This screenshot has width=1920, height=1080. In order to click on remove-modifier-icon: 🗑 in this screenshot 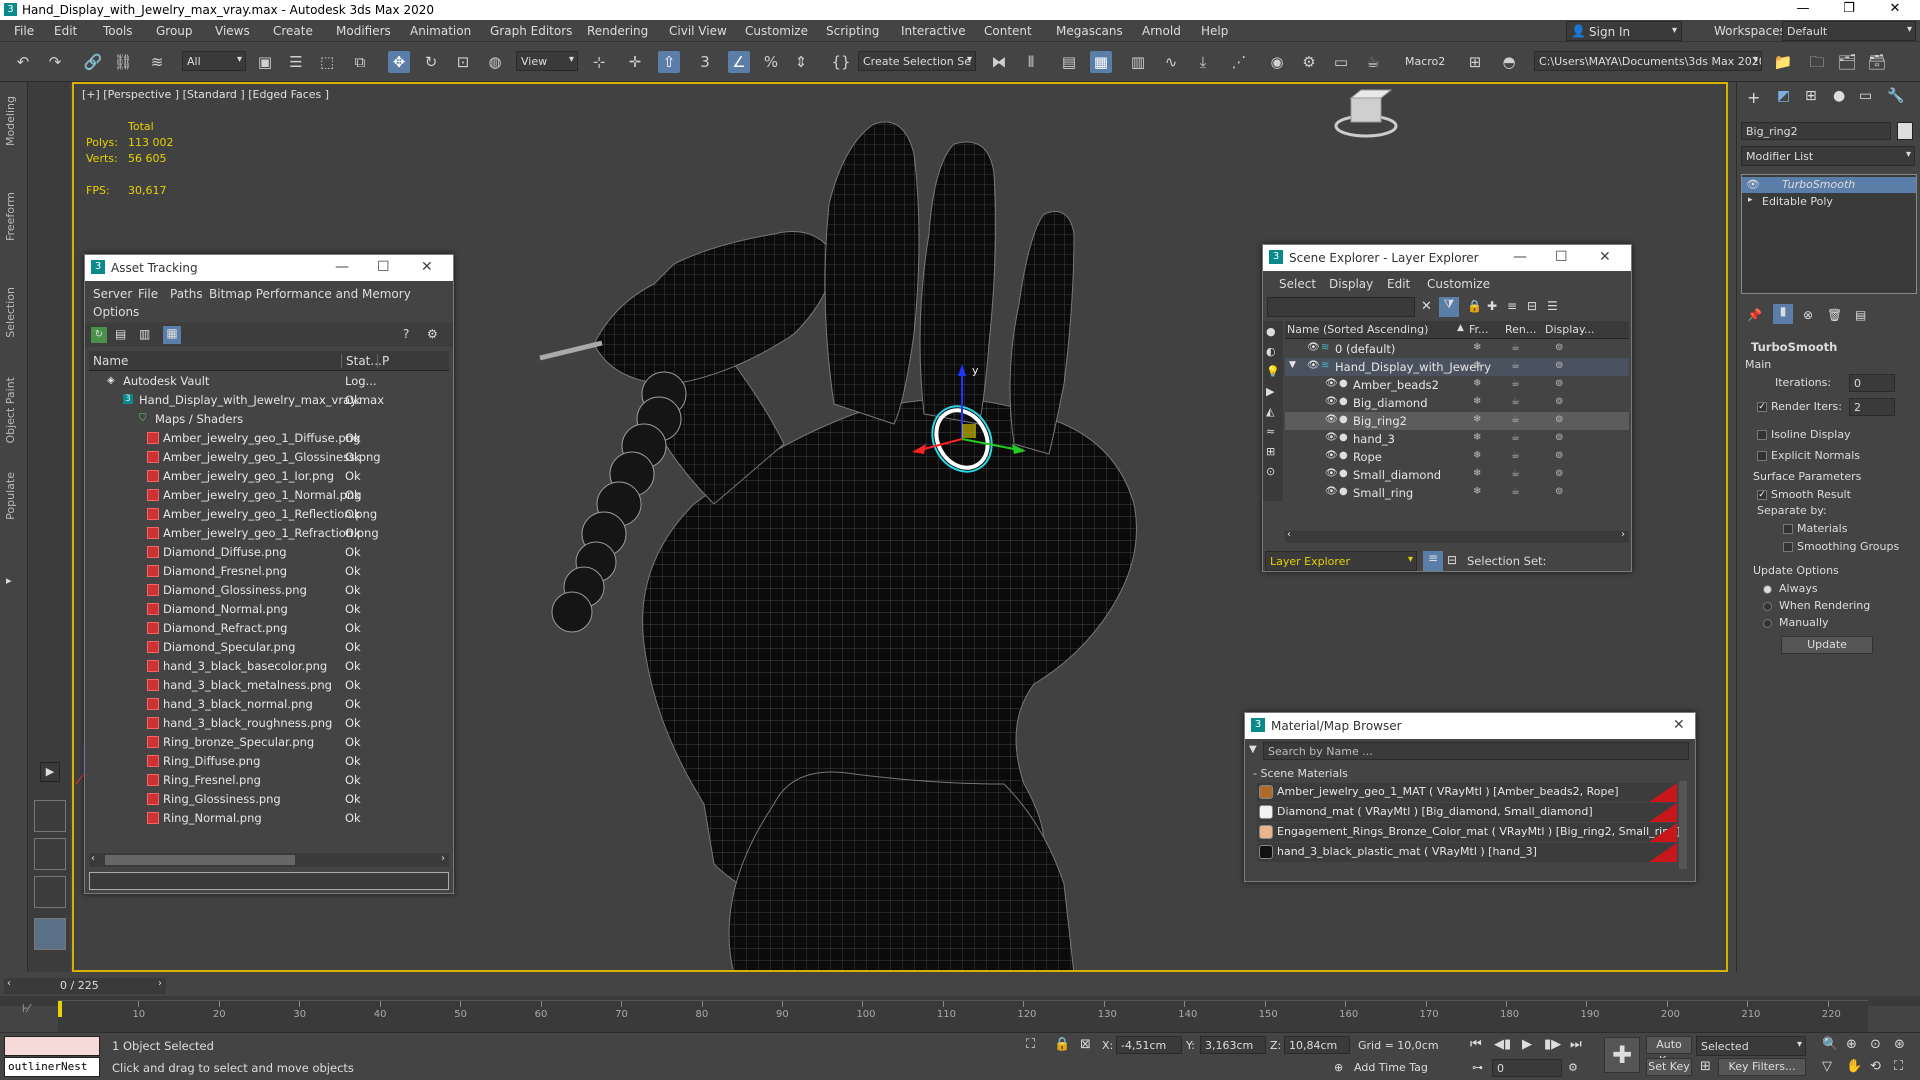, I will do `click(1834, 315)`.